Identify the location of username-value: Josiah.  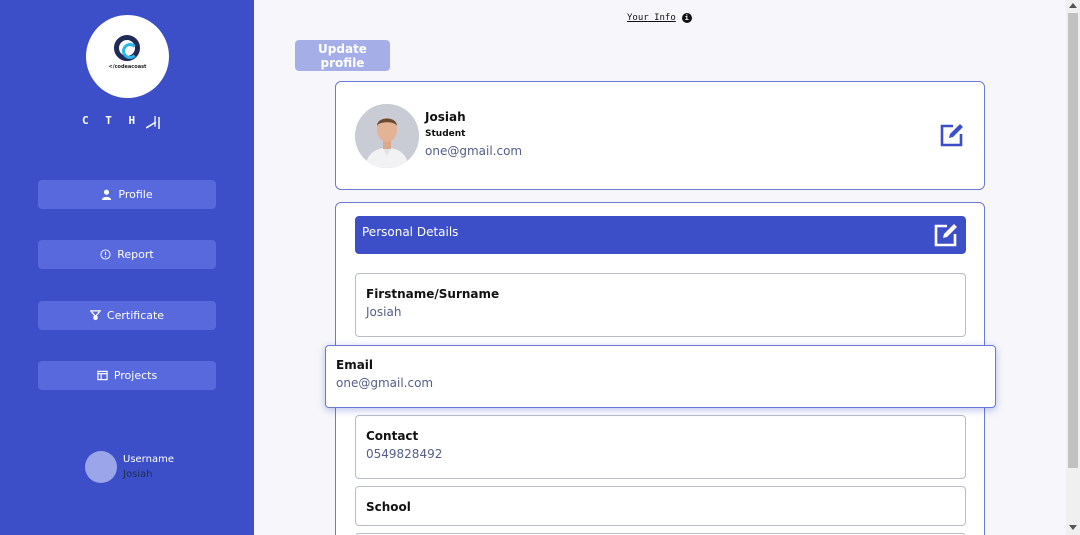
(138, 474).